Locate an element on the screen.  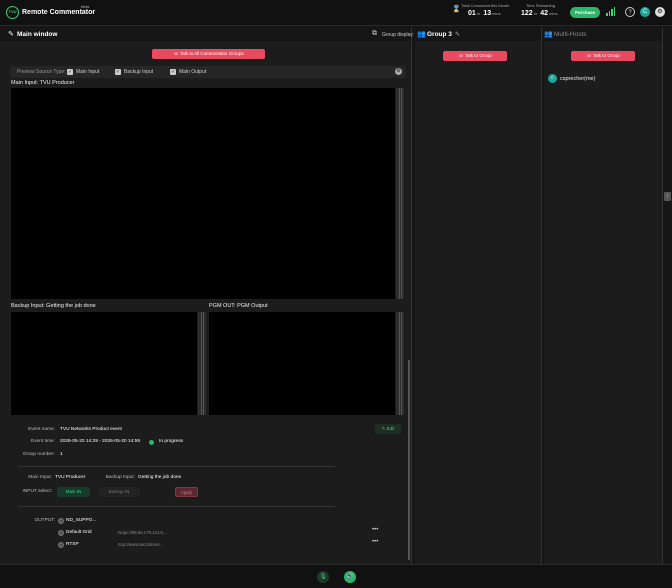
bottom-bar: 🎙 🔊 is located at coordinates (336, 576).